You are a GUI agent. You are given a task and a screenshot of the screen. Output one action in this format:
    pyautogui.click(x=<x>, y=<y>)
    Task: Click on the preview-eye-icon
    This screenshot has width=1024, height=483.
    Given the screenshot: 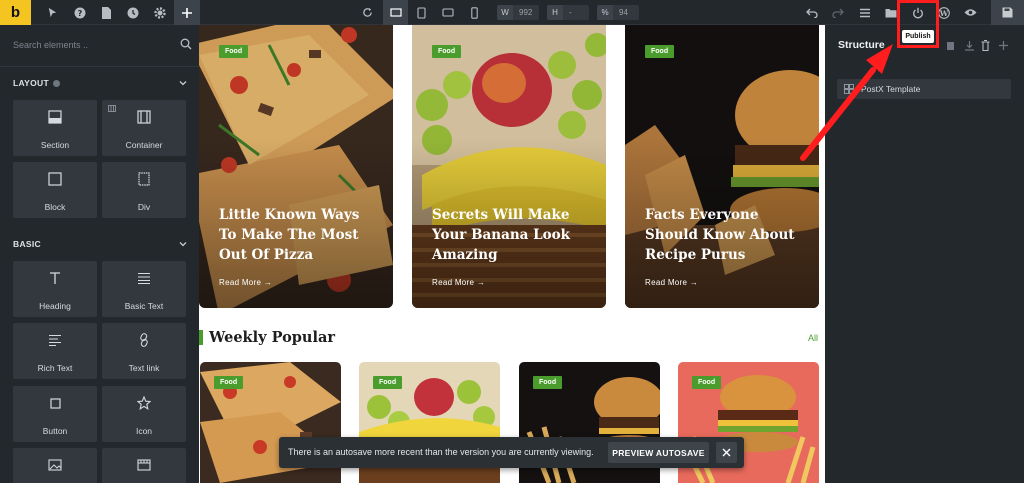 What is the action you would take?
    pyautogui.click(x=970, y=12)
    